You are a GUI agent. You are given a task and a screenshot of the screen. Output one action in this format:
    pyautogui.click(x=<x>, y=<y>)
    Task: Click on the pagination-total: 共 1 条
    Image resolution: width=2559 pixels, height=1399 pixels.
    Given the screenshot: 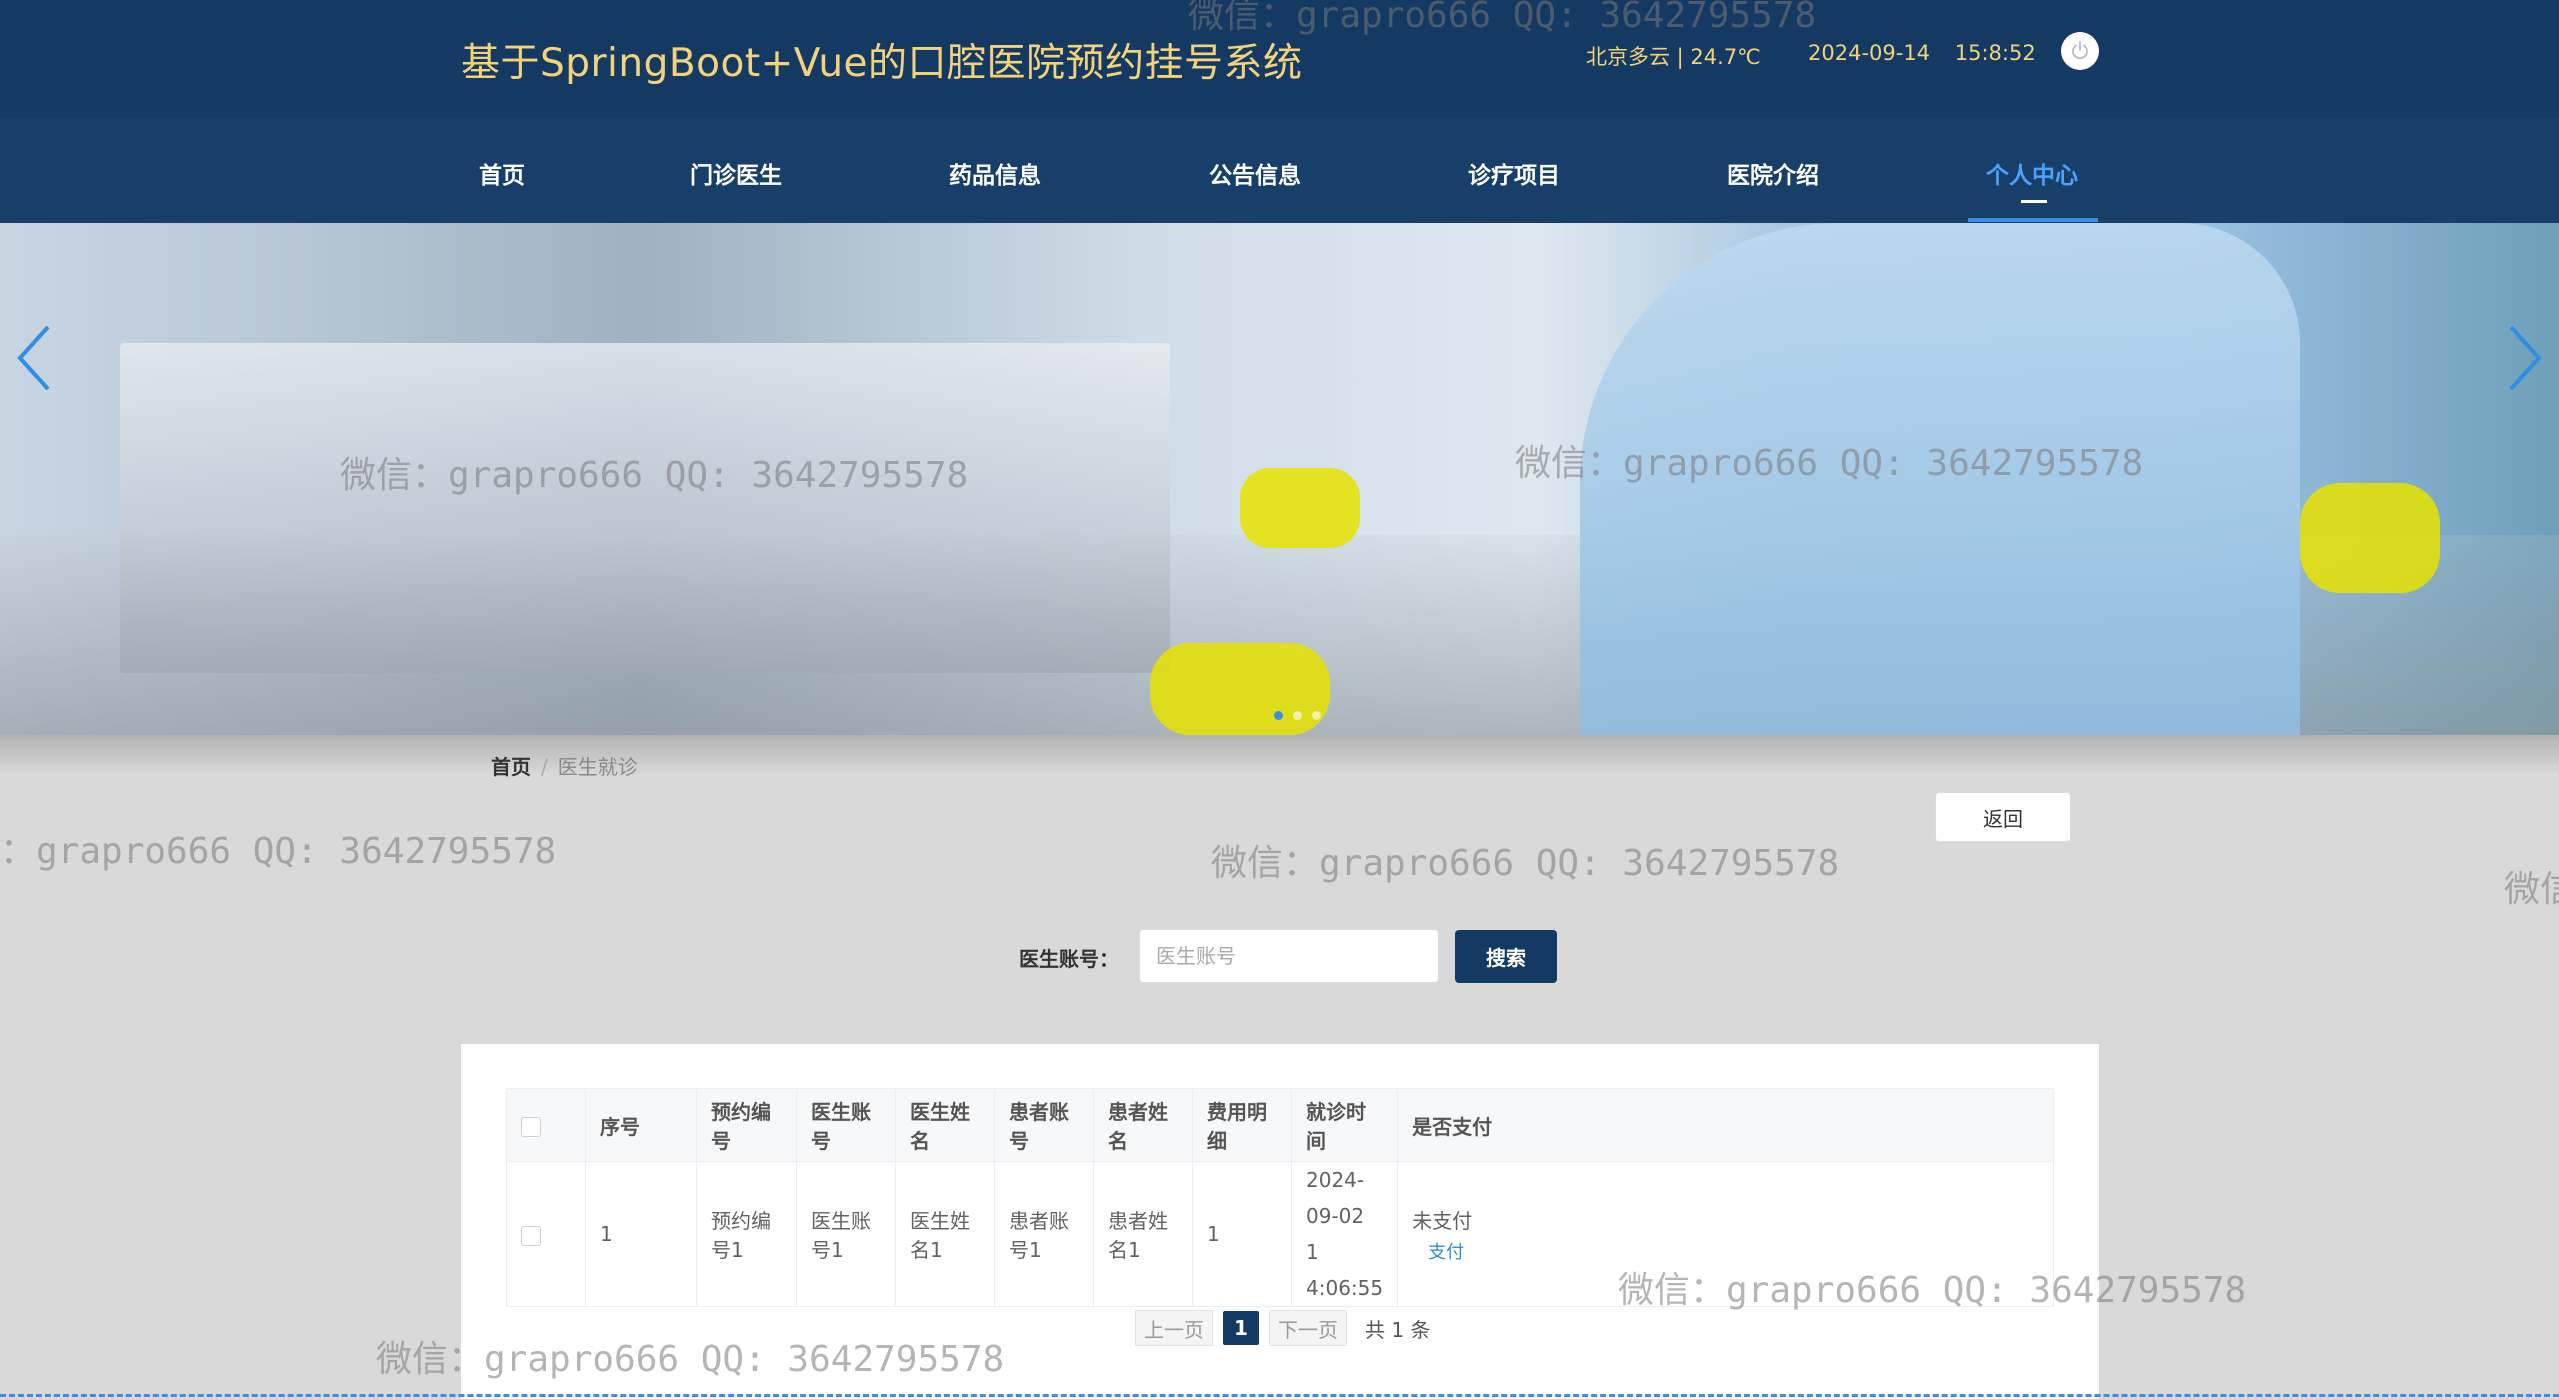 What is the action you would take?
    pyautogui.click(x=1398, y=1329)
    